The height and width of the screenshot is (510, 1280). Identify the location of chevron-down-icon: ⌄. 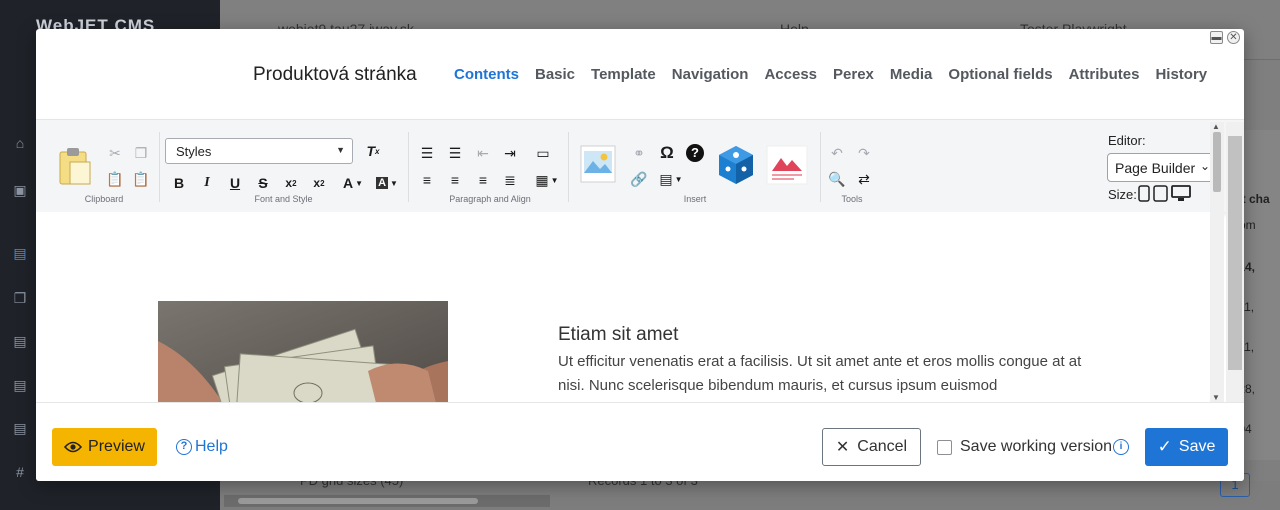
(1204, 166).